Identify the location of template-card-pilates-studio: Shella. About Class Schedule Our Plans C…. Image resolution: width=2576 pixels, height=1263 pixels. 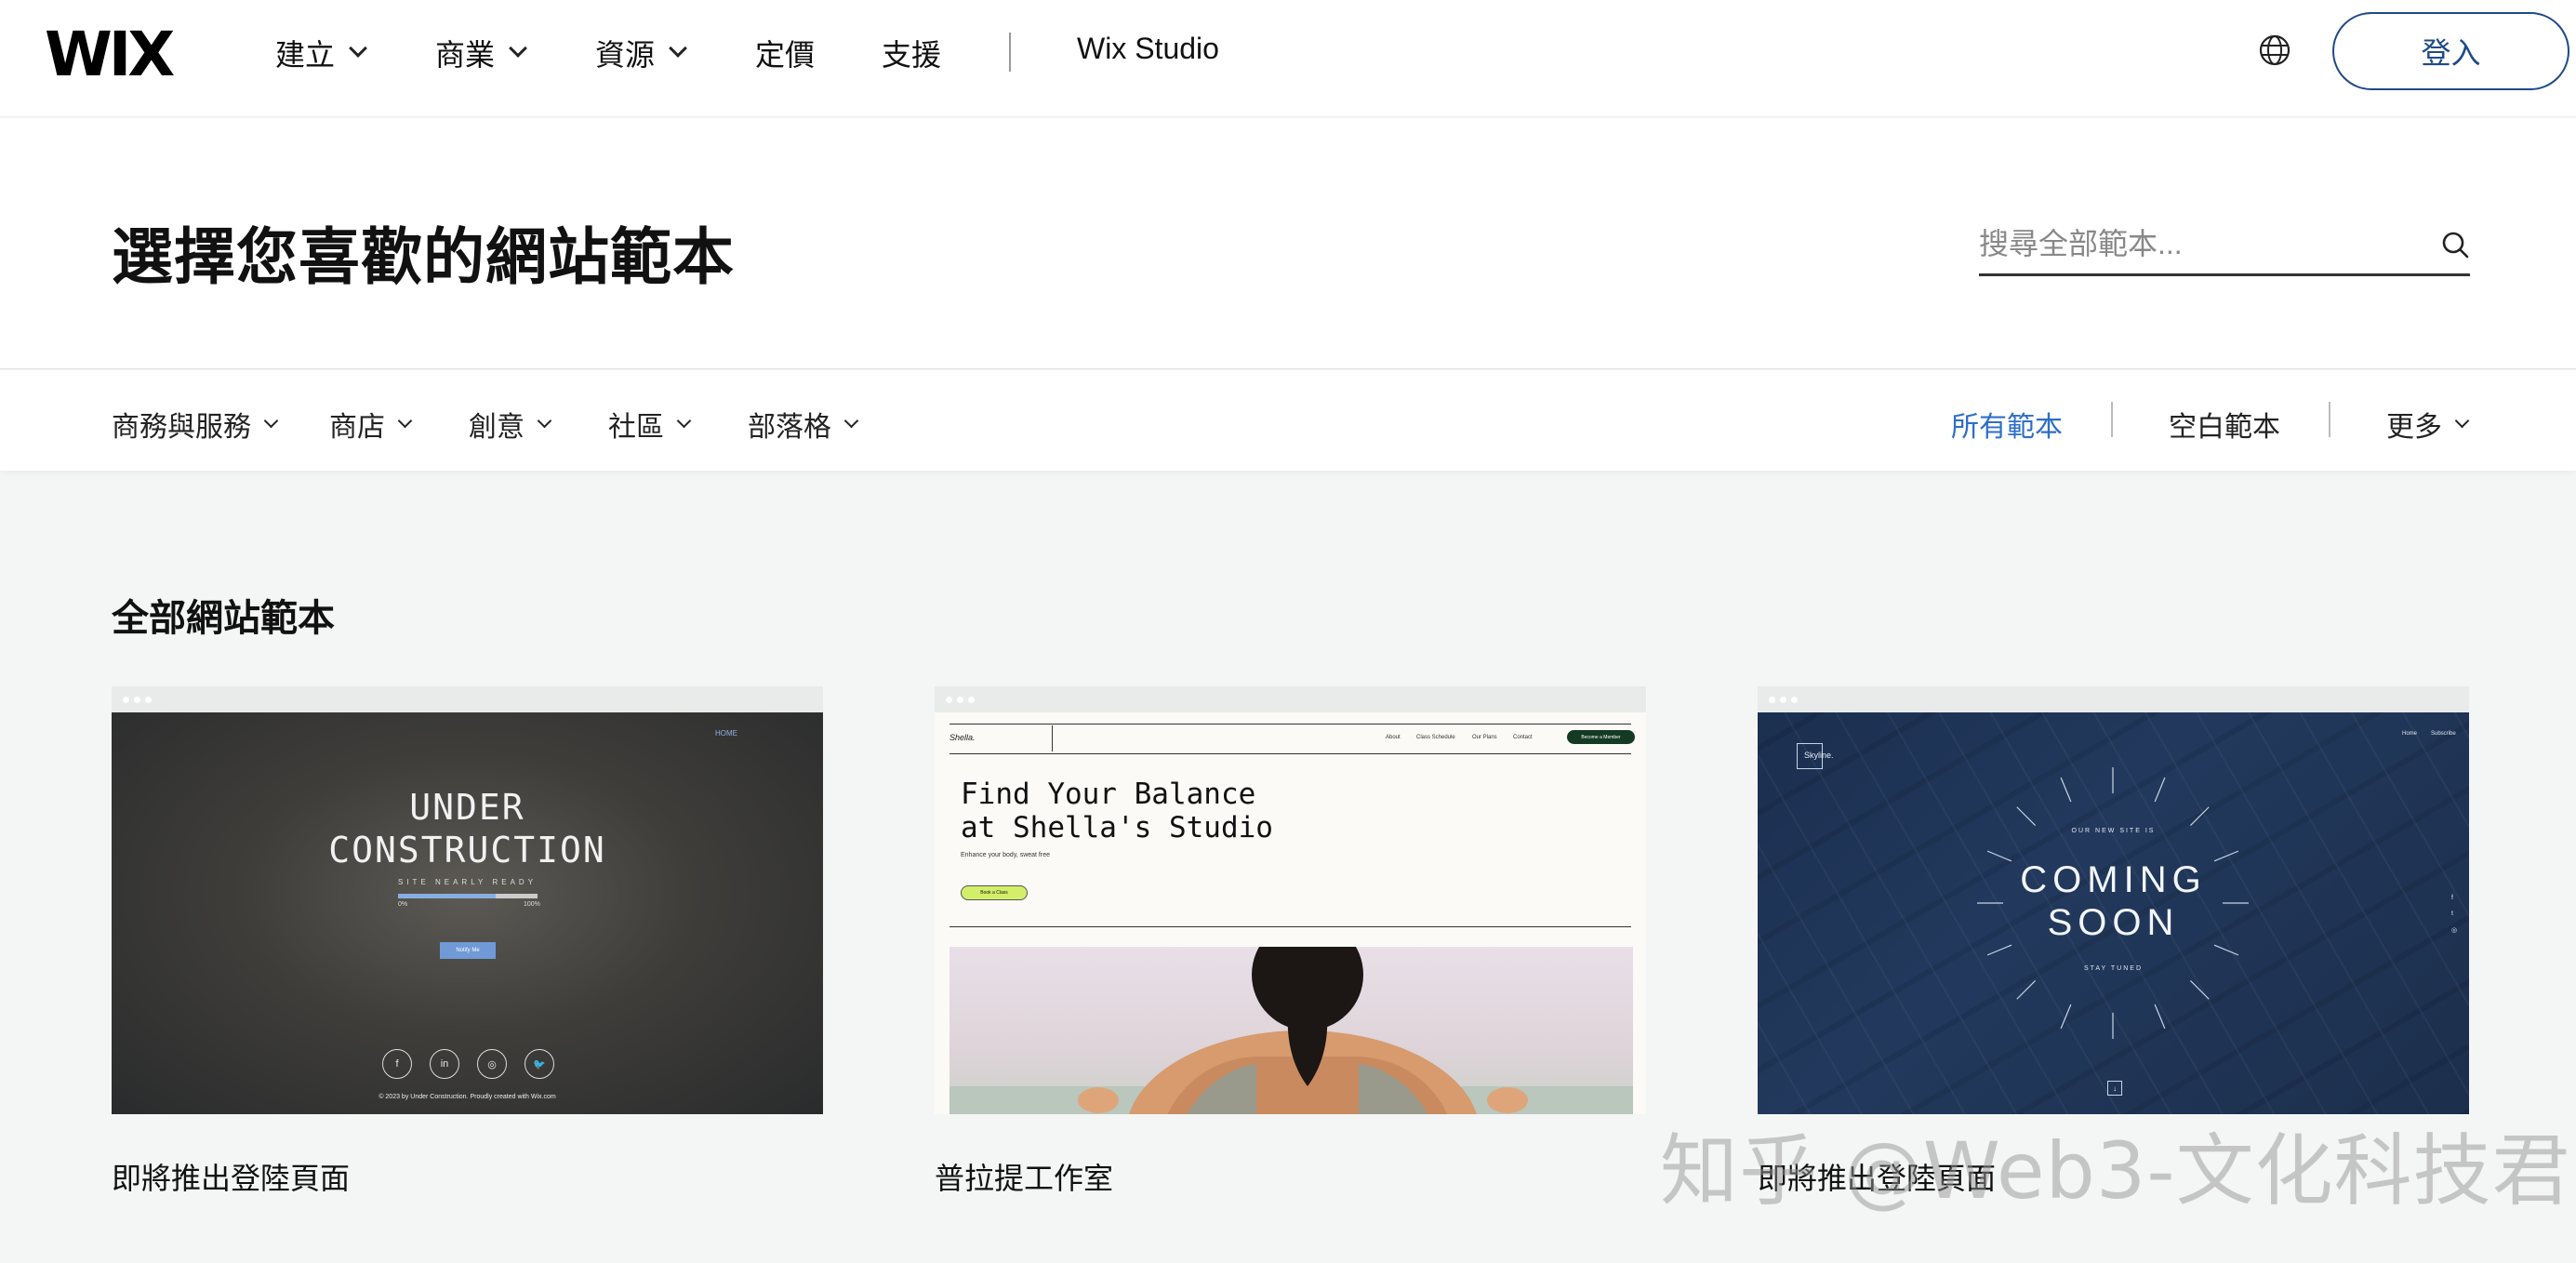
(1290, 900).